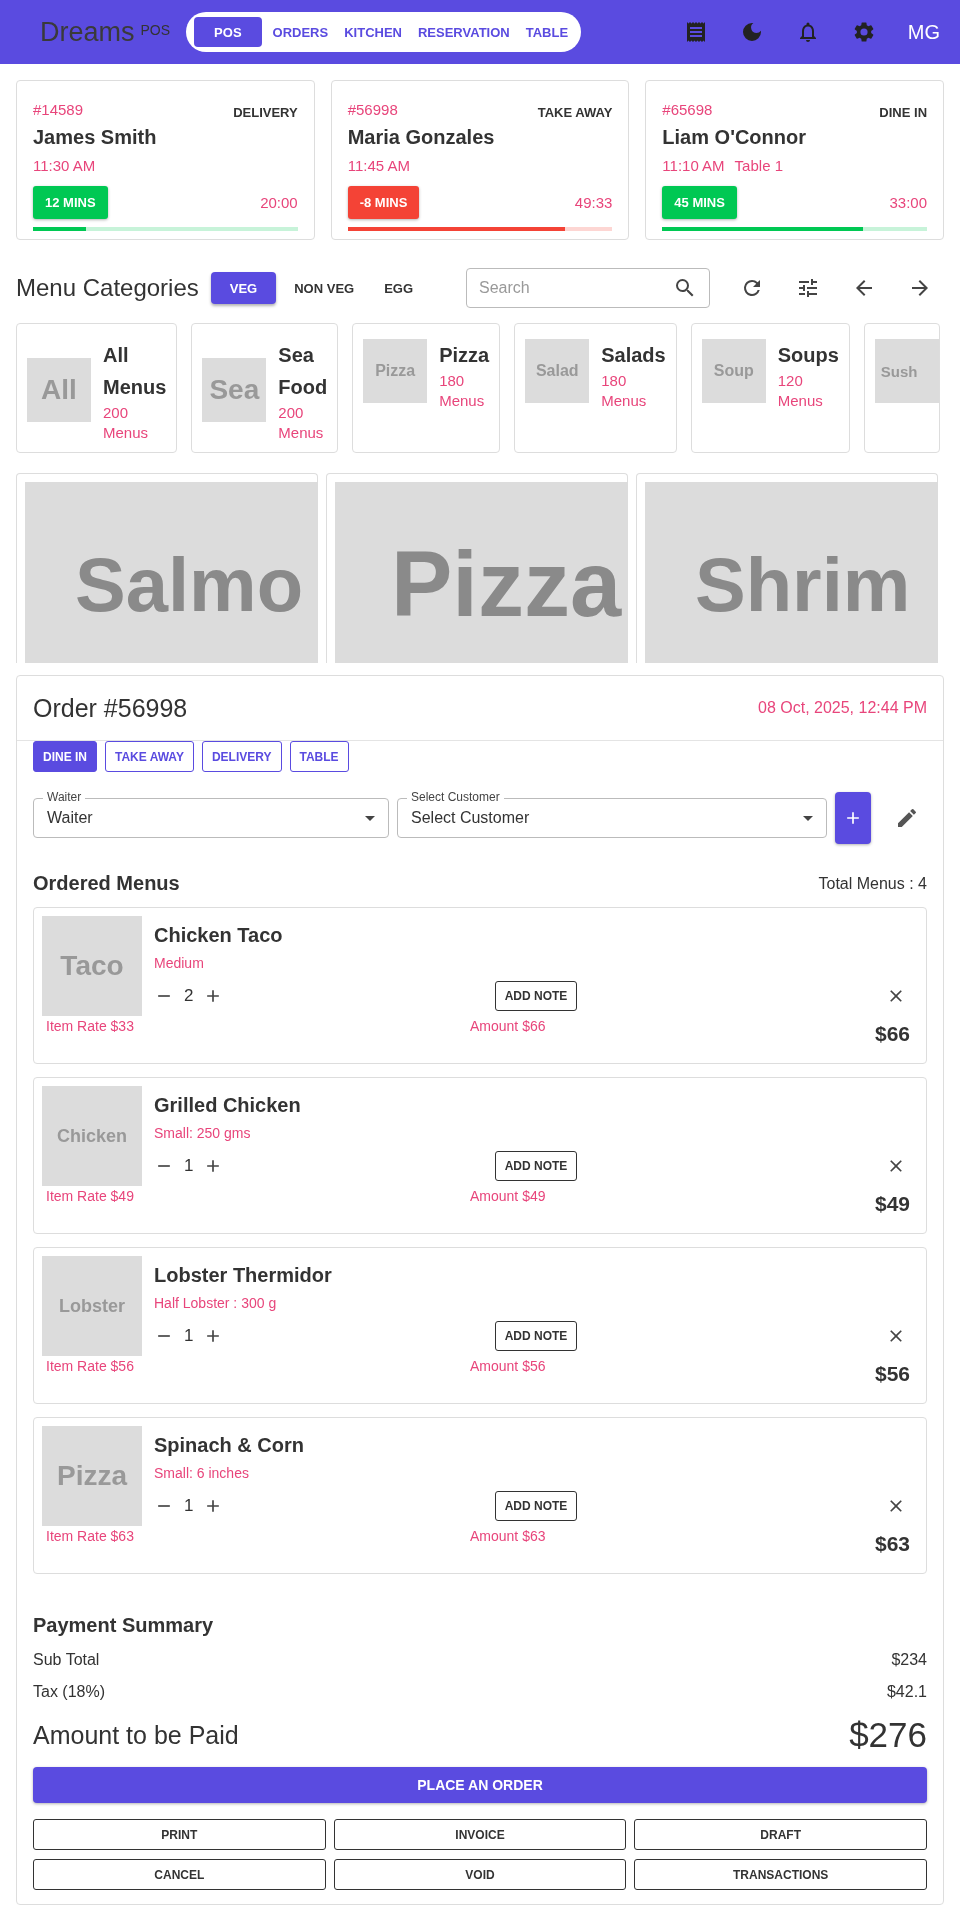 Image resolution: width=960 pixels, height=1911 pixels. Describe the element at coordinates (612, 814) in the screenshot. I see `customer-select: Select Customer Select Customer` at that location.